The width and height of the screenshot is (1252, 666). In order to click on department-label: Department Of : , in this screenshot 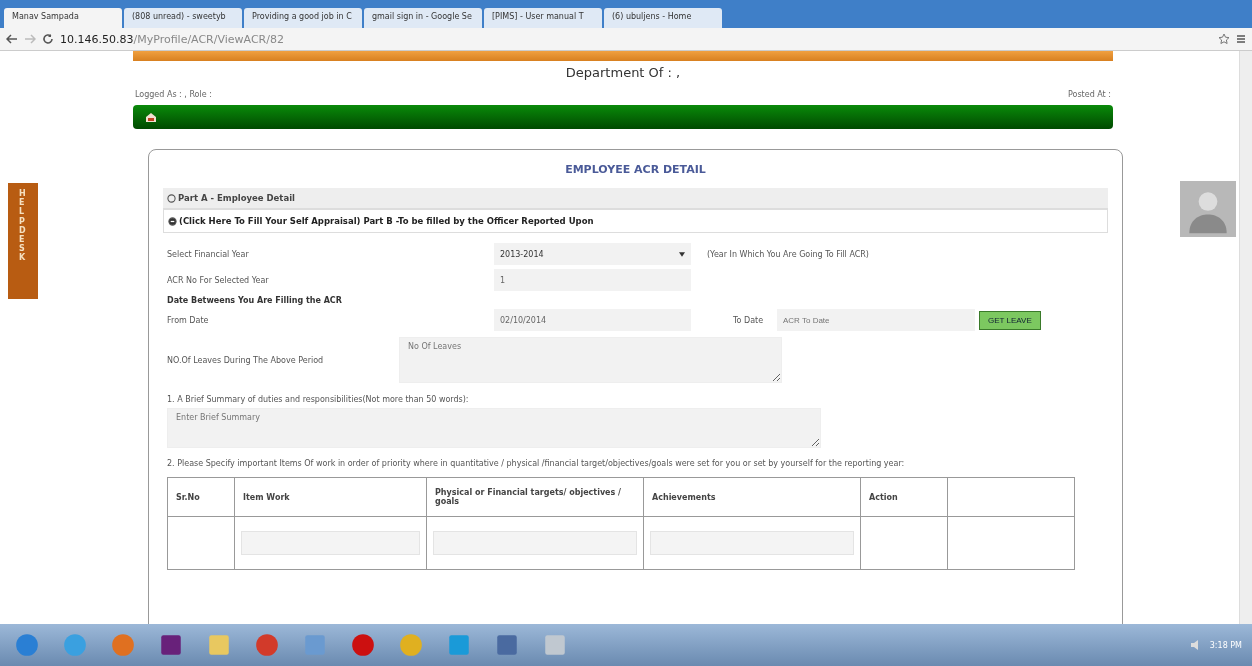, I will do `click(623, 72)`.